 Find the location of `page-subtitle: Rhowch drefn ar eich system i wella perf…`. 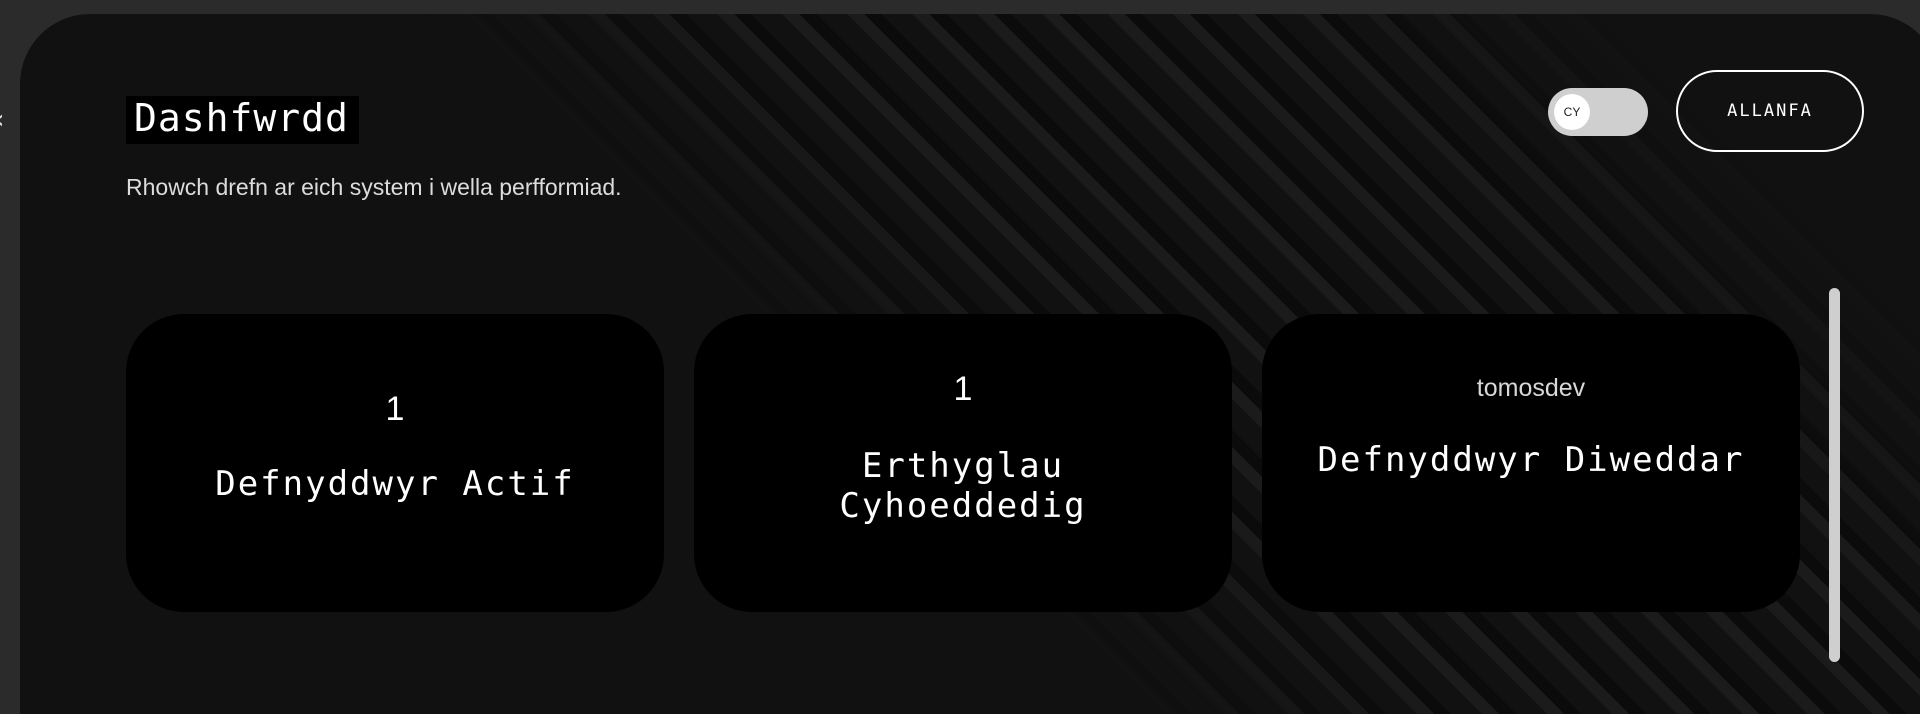

page-subtitle: Rhowch drefn ar eich system i wella perf… is located at coordinates (374, 187).